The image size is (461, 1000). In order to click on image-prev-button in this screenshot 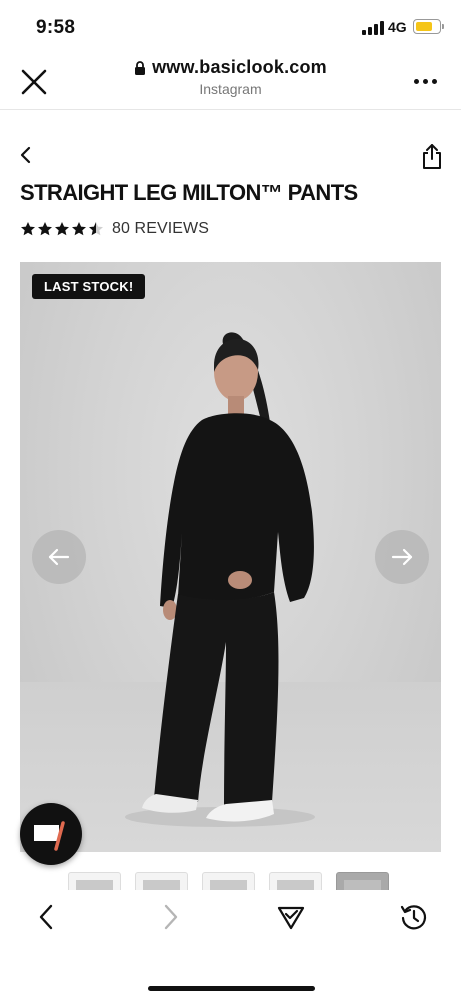, I will do `click(59, 557)`.